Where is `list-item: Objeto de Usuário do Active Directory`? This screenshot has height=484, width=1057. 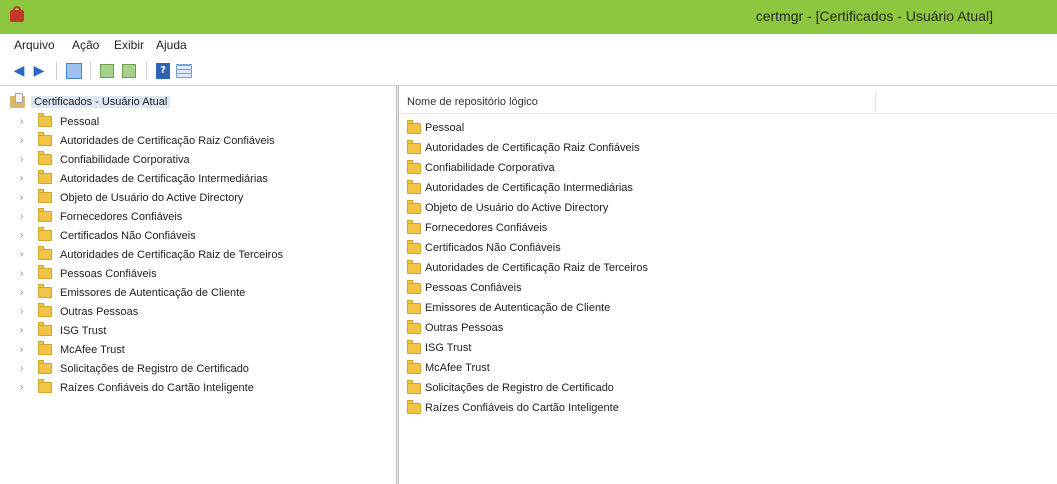
list-item: Objeto de Usuário do Active Directory is located at coordinates (728, 208).